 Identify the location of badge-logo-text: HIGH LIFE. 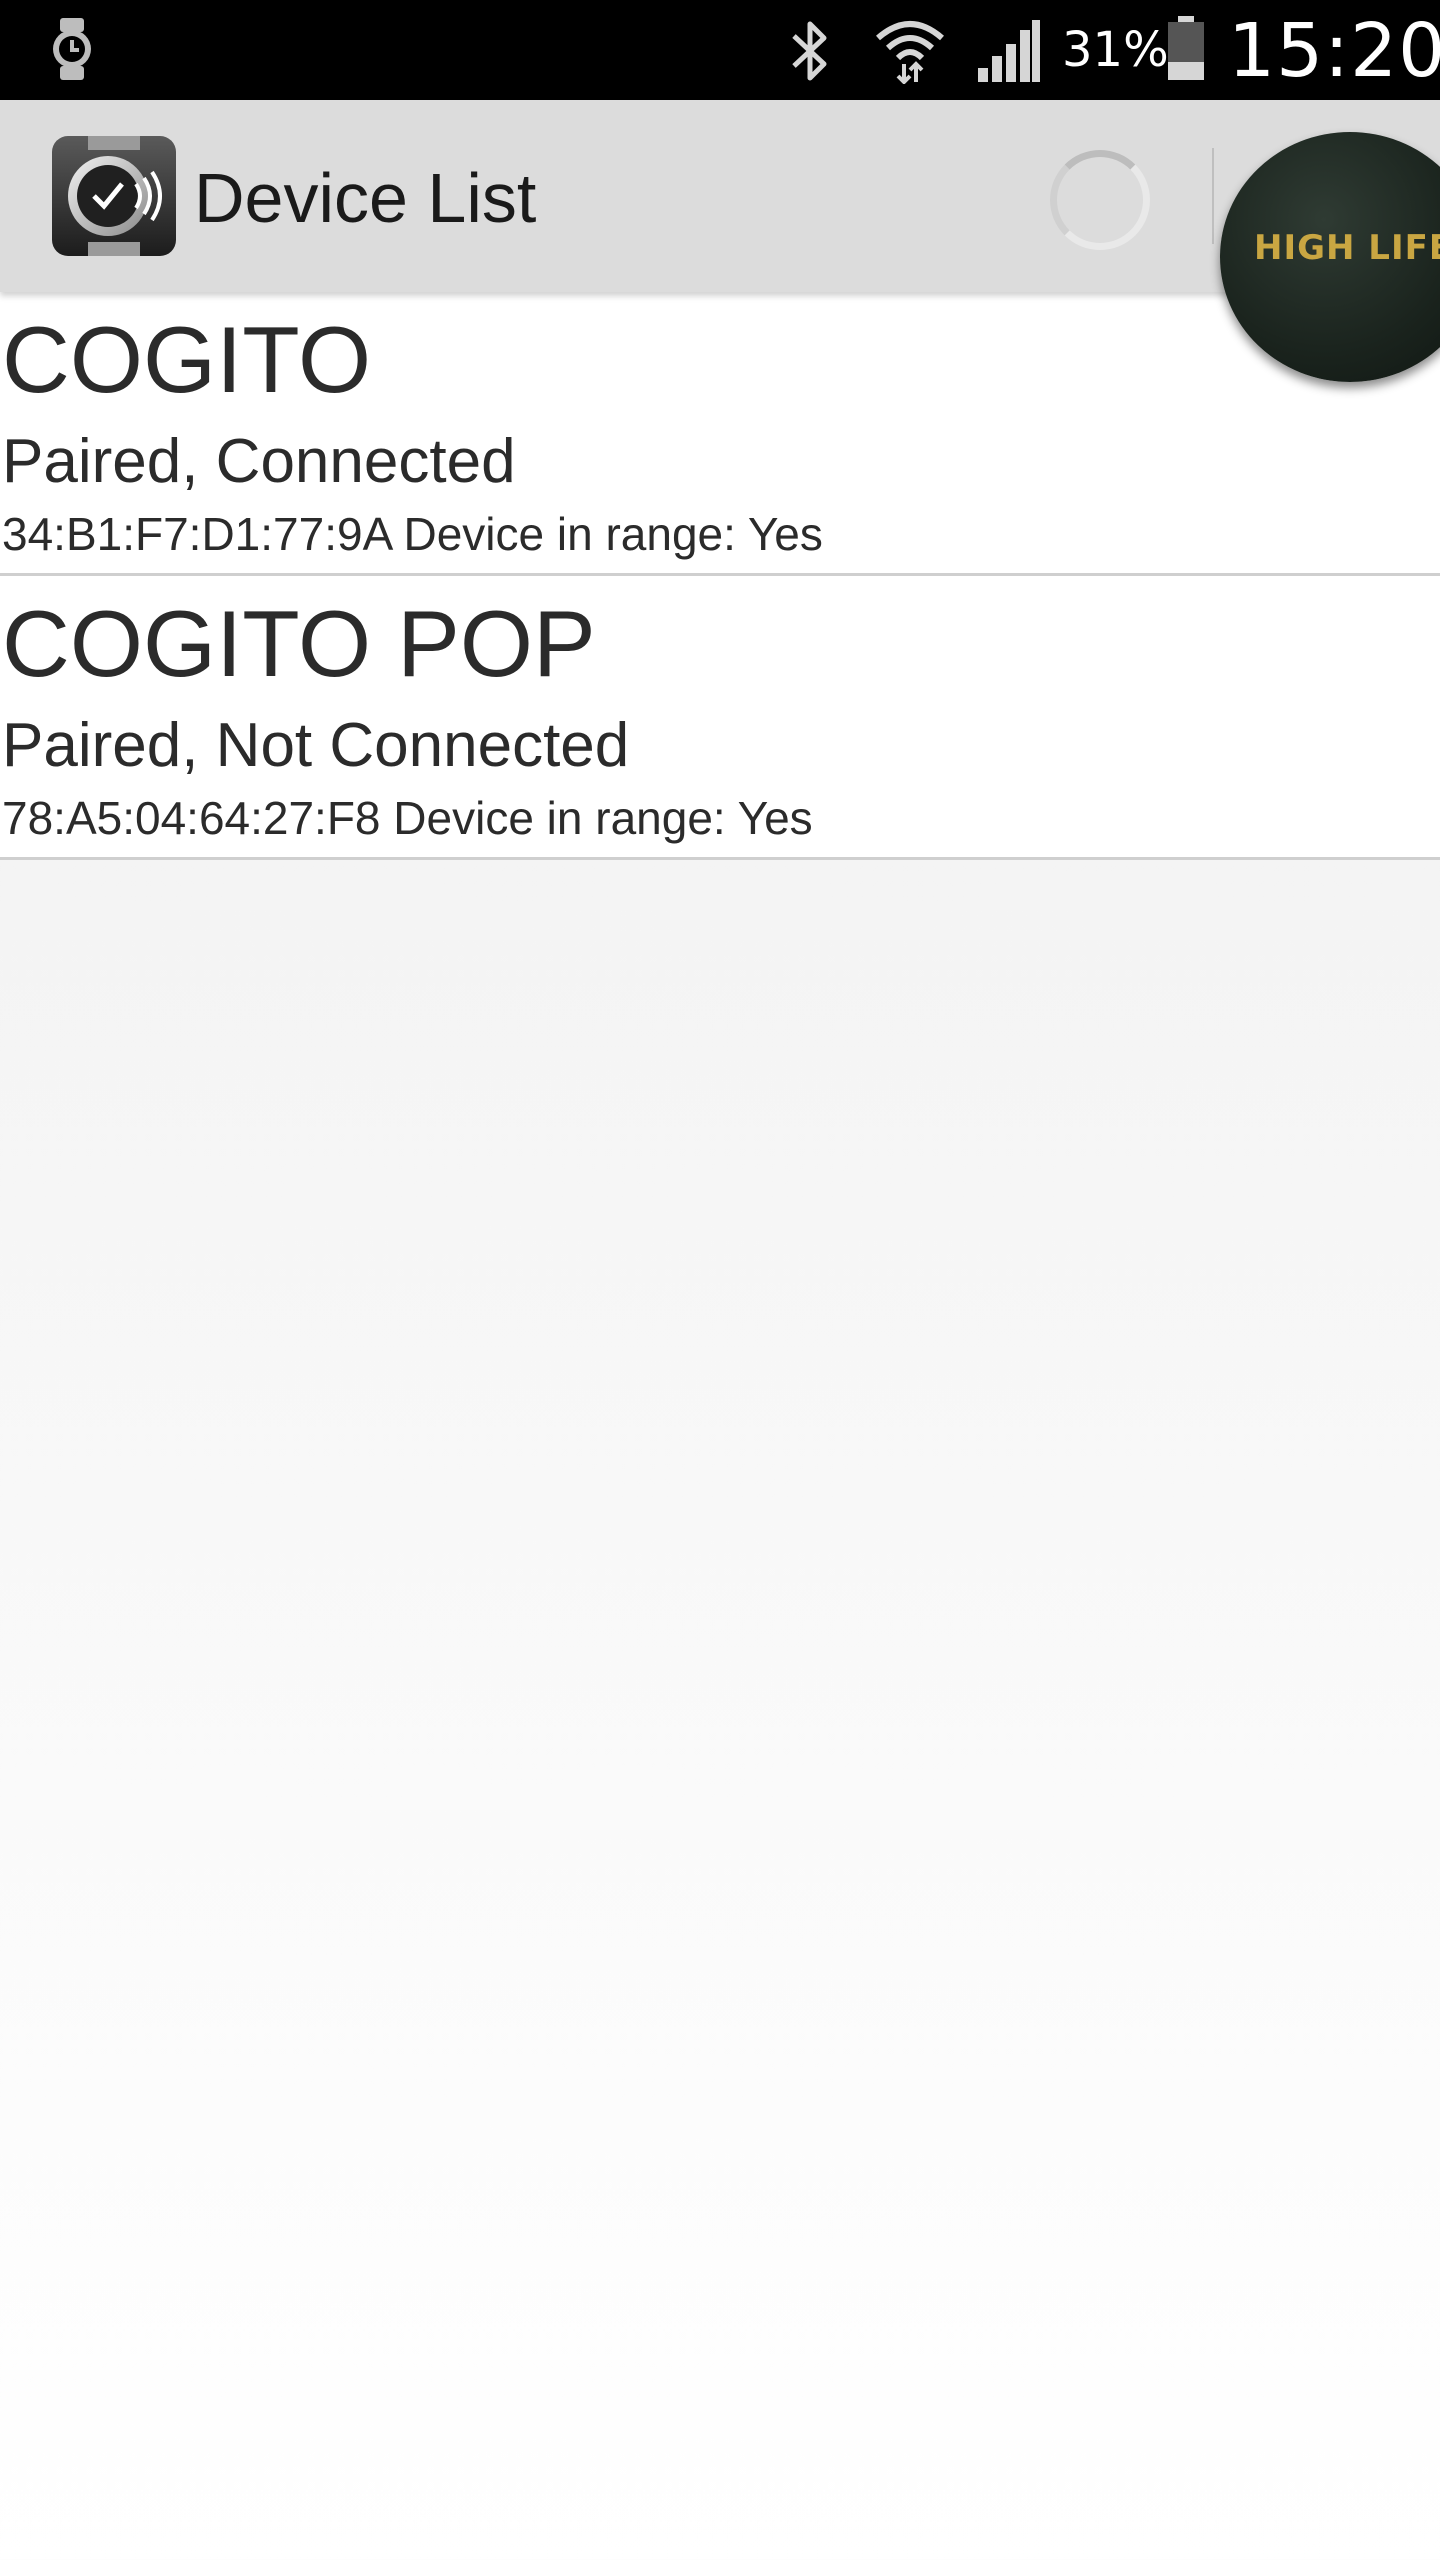
(1347, 248).